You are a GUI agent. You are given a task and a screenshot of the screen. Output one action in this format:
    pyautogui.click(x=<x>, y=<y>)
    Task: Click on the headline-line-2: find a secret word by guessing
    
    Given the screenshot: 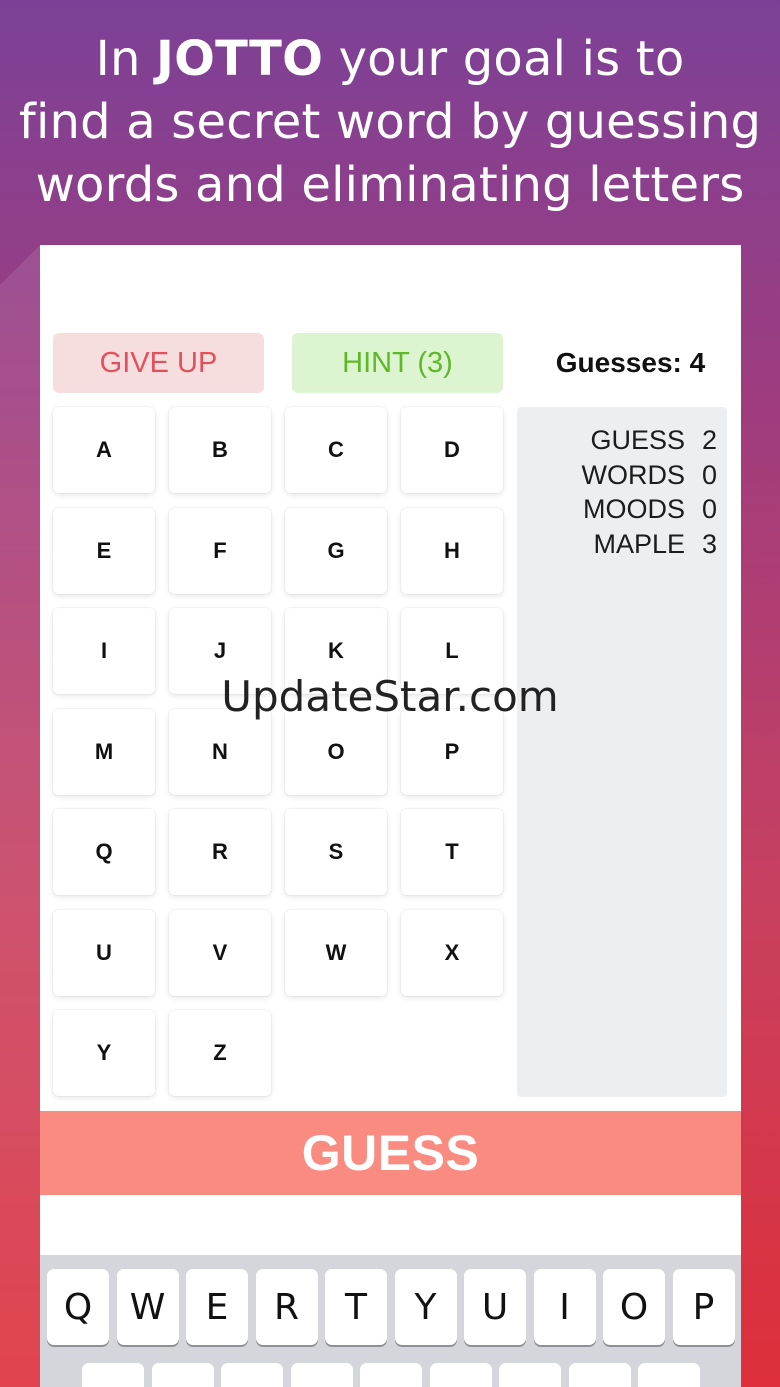 What is the action you would take?
    pyautogui.click(x=390, y=122)
    